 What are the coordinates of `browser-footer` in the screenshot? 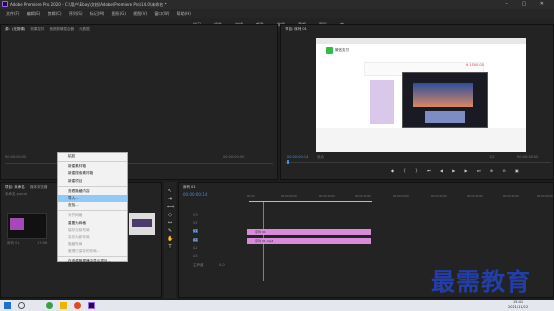 It's located at (421, 140).